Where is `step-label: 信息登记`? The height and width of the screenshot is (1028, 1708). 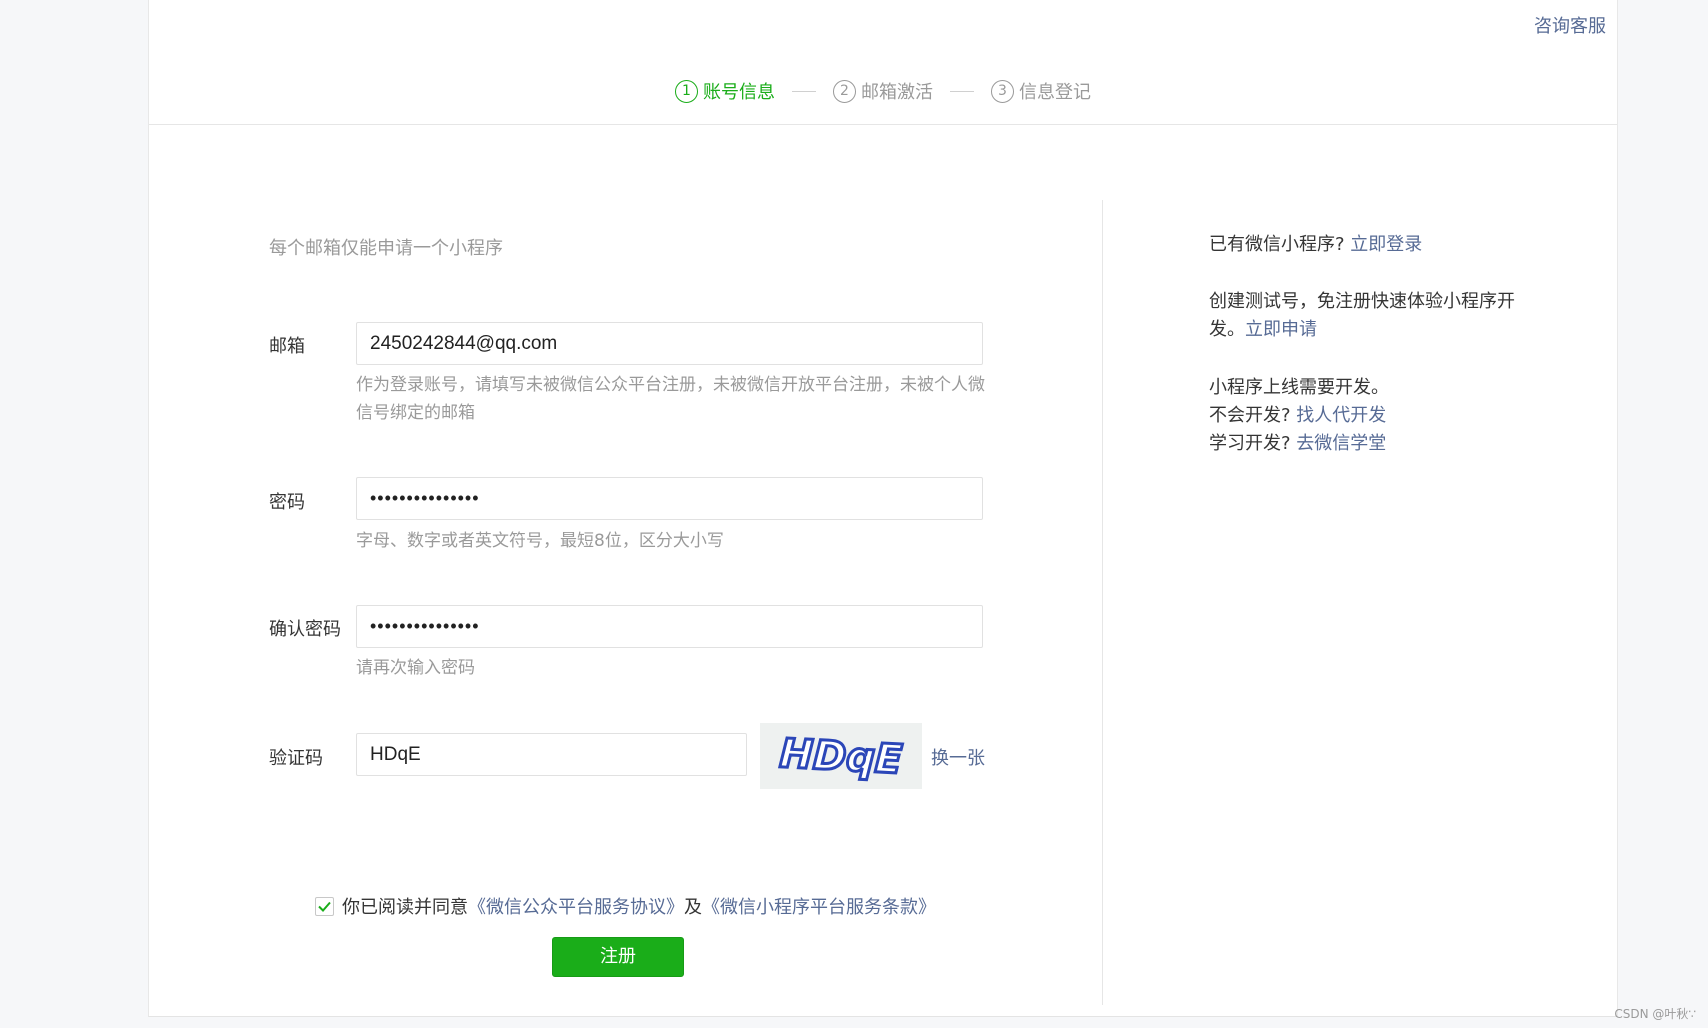
step-label: 信息登记 is located at coordinates (1055, 92).